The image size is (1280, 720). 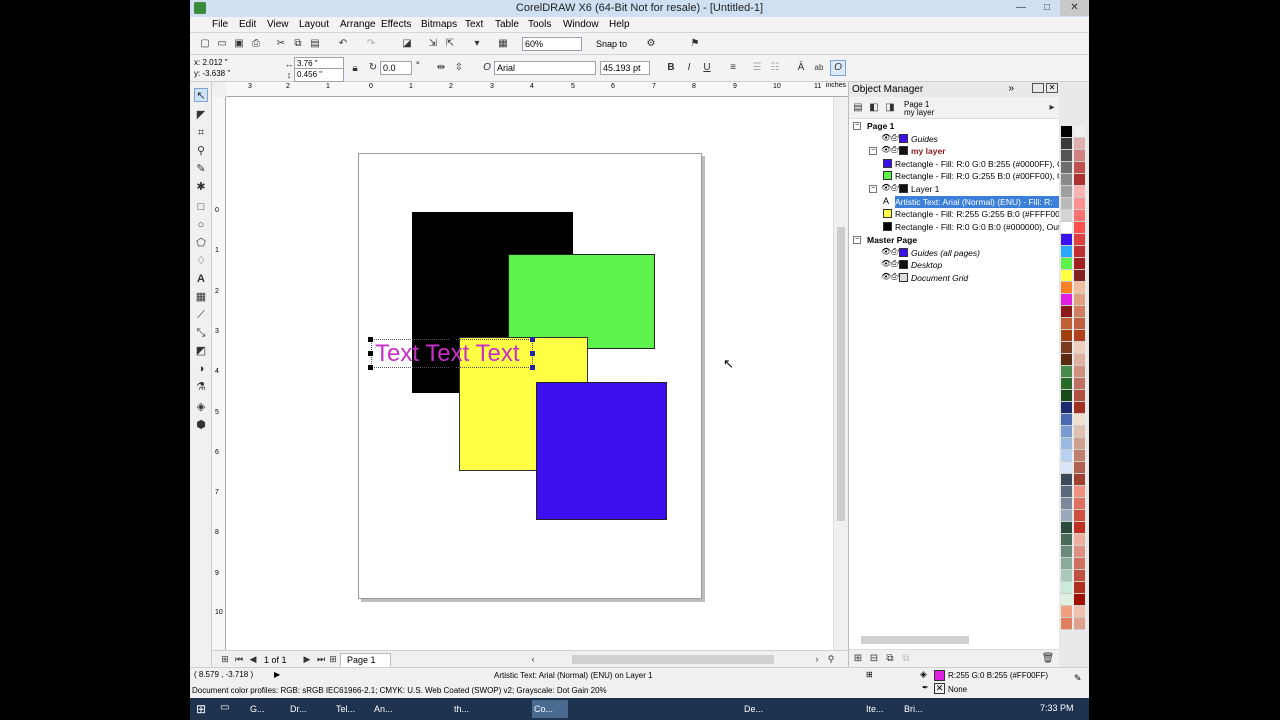 I want to click on redo-icon: ↷, so click(x=371, y=44).